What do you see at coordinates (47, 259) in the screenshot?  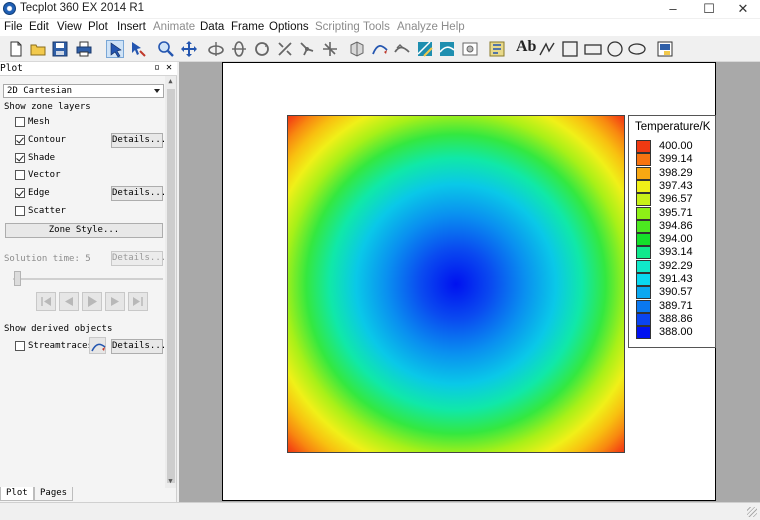 I see `solution-time-label: Solution time: 5` at bounding box center [47, 259].